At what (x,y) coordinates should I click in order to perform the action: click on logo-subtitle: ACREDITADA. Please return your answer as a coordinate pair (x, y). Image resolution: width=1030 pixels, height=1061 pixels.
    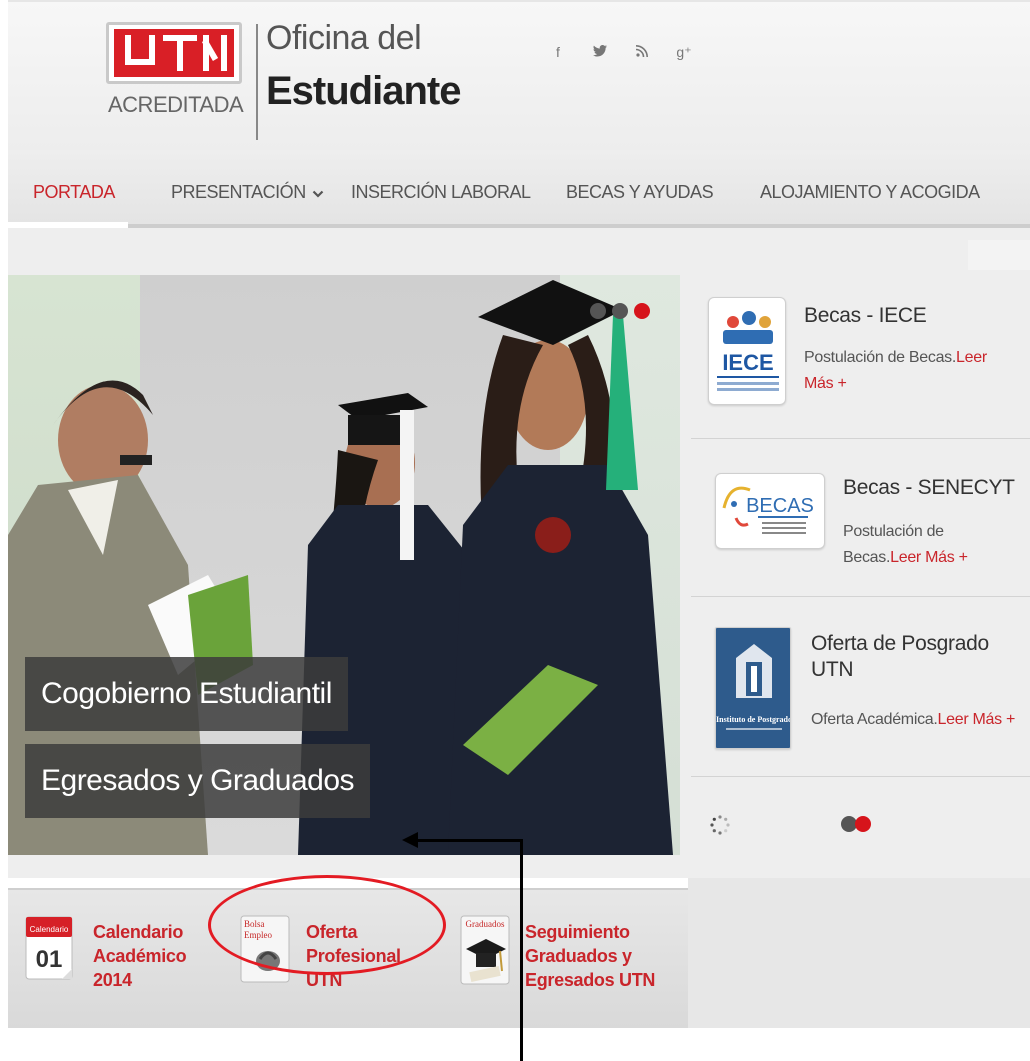
    Looking at the image, I should click on (176, 104).